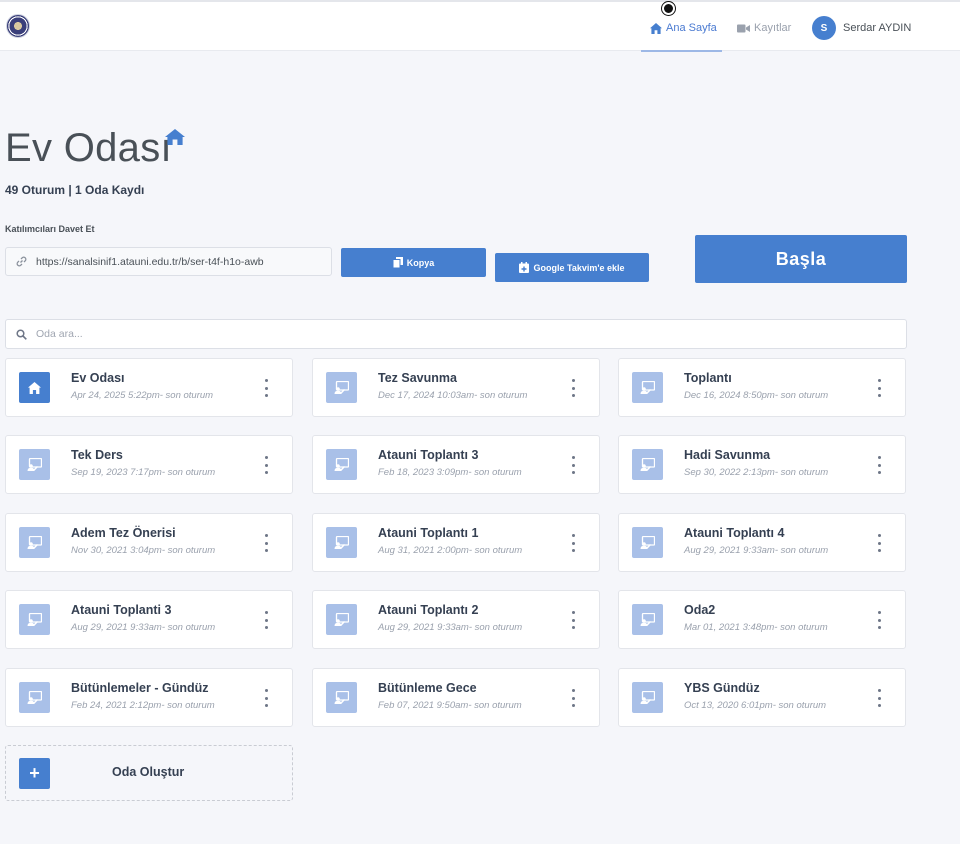  What do you see at coordinates (681, 51) in the screenshot?
I see `active-tab-indicator` at bounding box center [681, 51].